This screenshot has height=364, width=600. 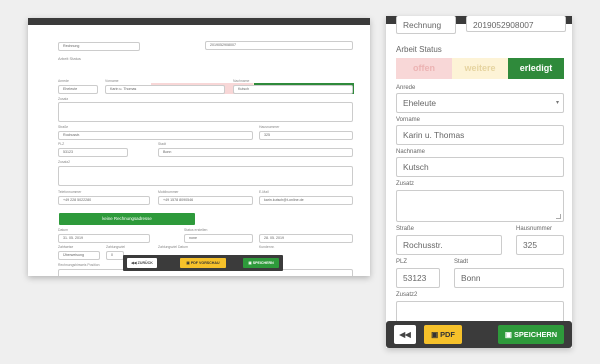 I want to click on mobile-anrede-value: Eheleute, so click(x=420, y=103).